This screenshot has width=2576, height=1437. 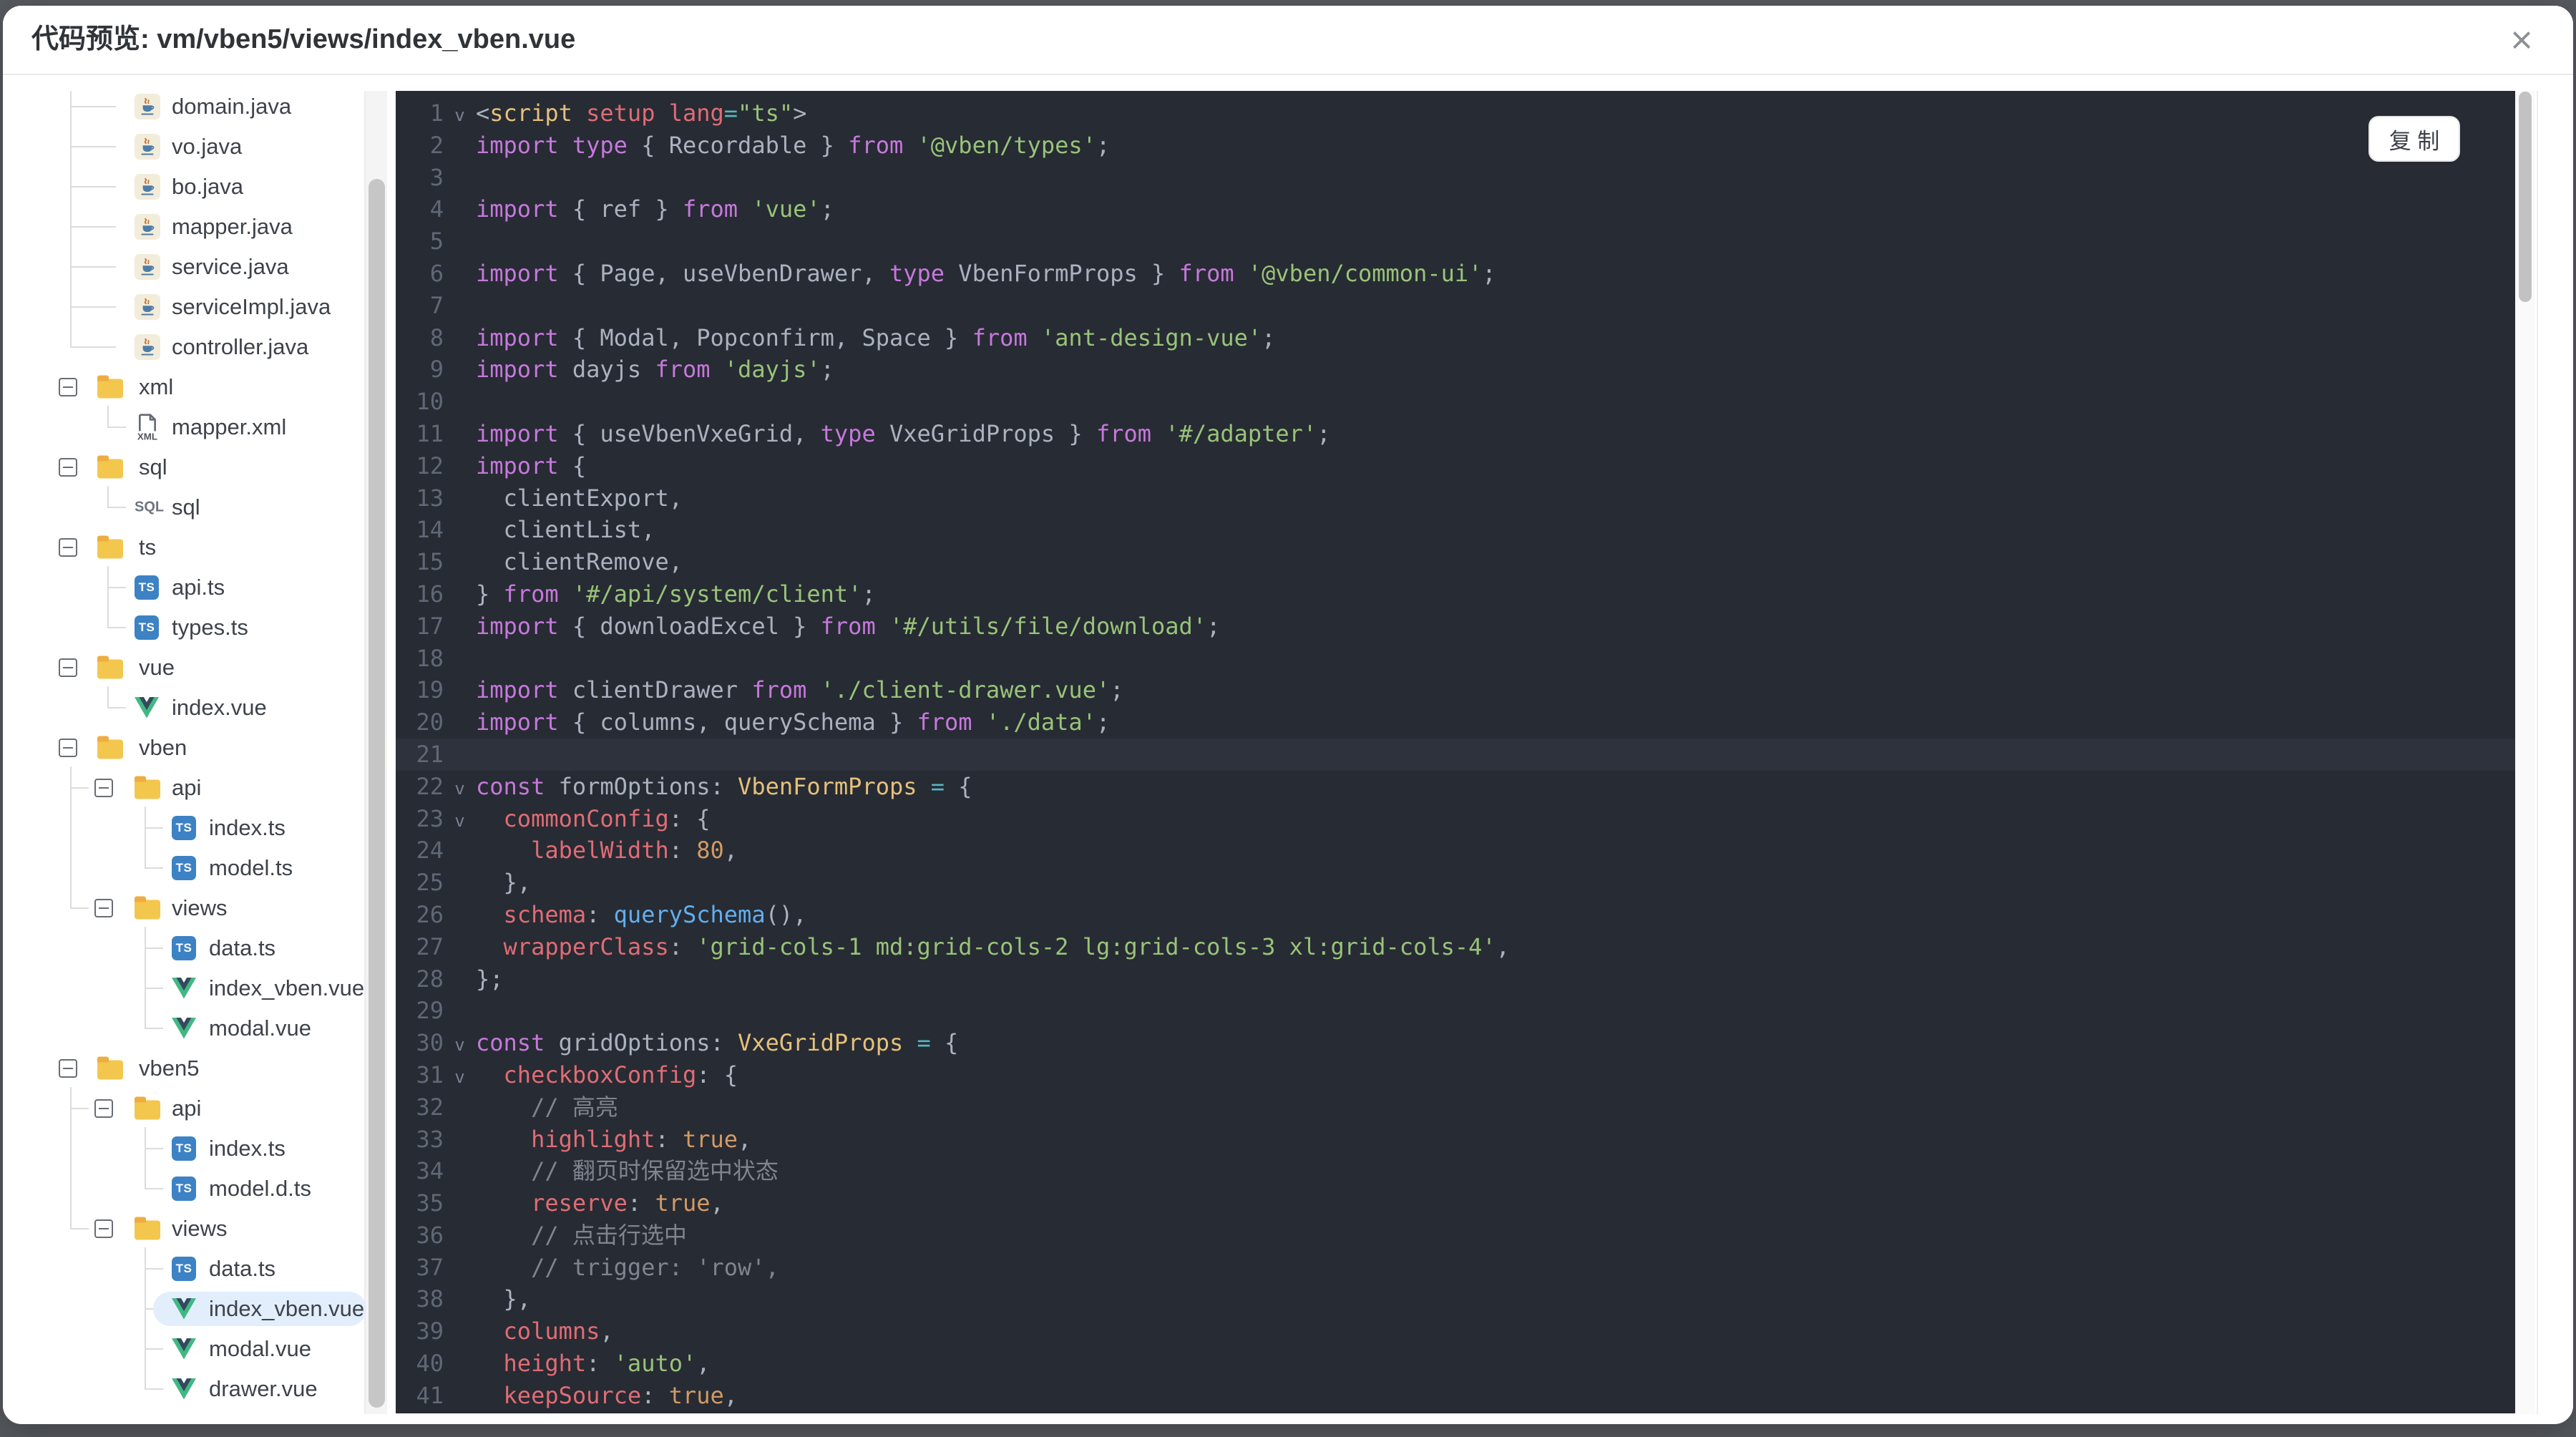 I want to click on tree-item-vue: vue, so click(x=183, y=668).